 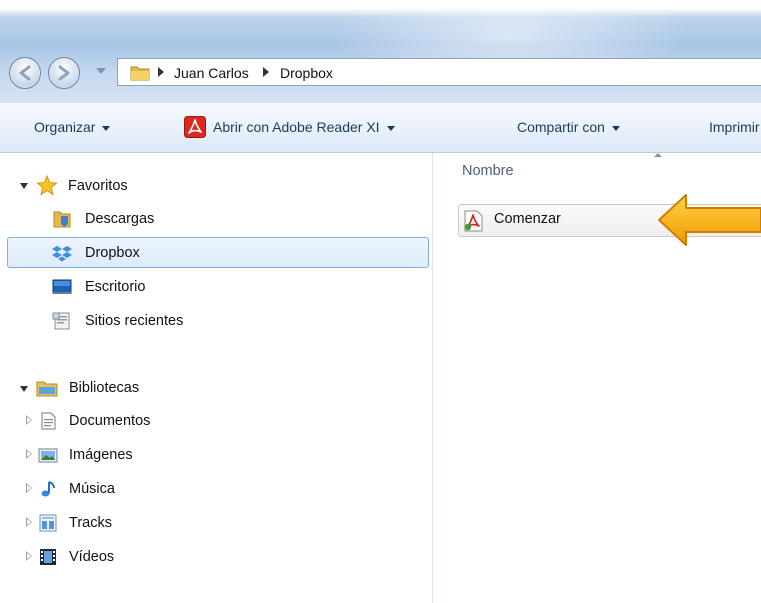 What do you see at coordinates (136, 186) in the screenshot?
I see `nav-favorites: Favoritos` at bounding box center [136, 186].